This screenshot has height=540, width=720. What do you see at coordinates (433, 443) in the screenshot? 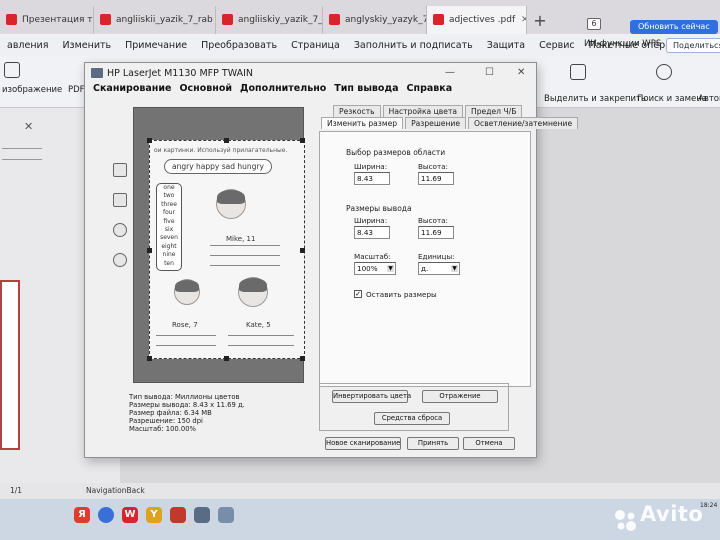
I see `accept-button: Принять` at bounding box center [433, 443].